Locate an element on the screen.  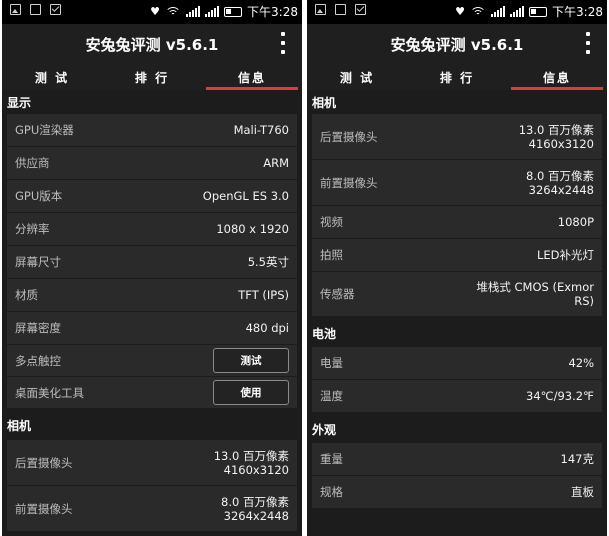
row-label: GPU版本 is located at coordinates (39, 196).